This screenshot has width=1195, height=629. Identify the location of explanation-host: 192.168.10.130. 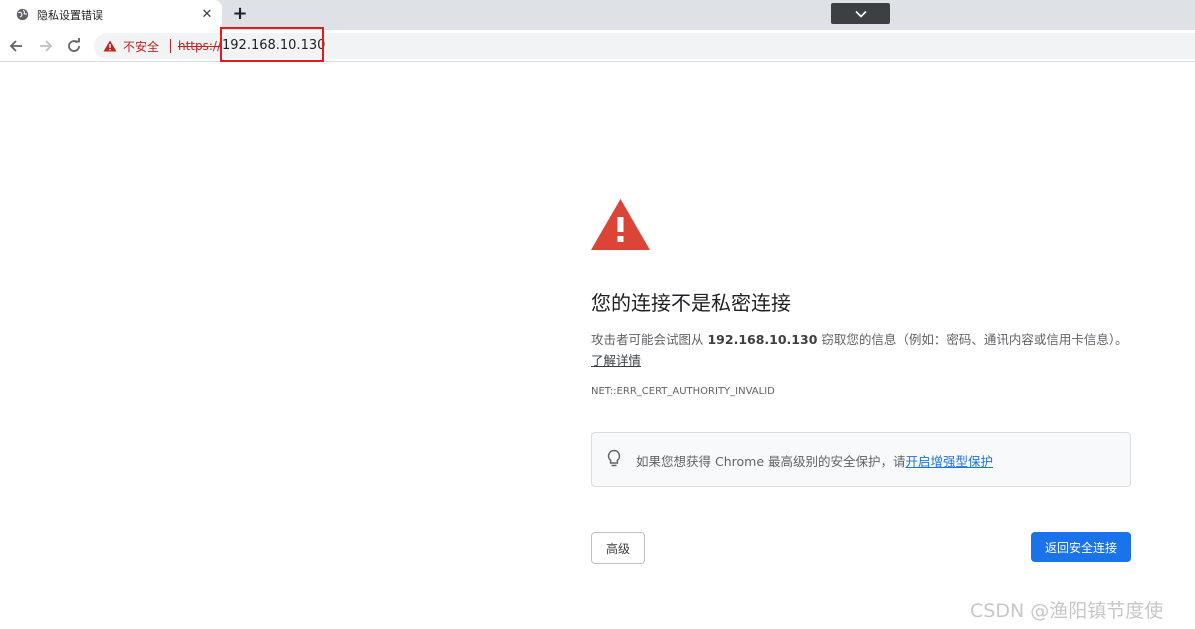
(762, 339).